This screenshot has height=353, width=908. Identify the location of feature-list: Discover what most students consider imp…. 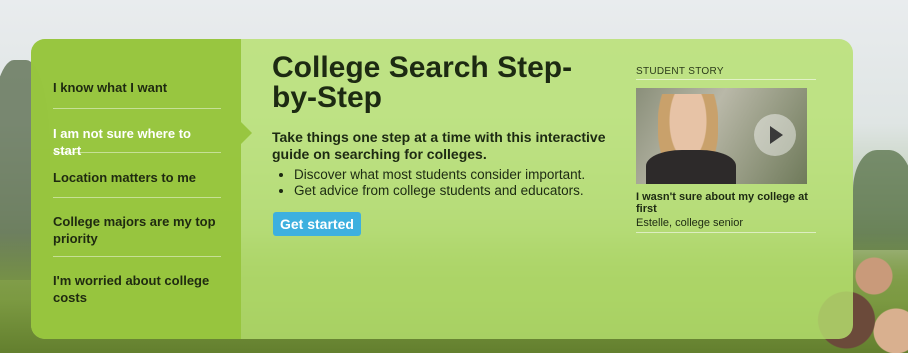
(463, 183).